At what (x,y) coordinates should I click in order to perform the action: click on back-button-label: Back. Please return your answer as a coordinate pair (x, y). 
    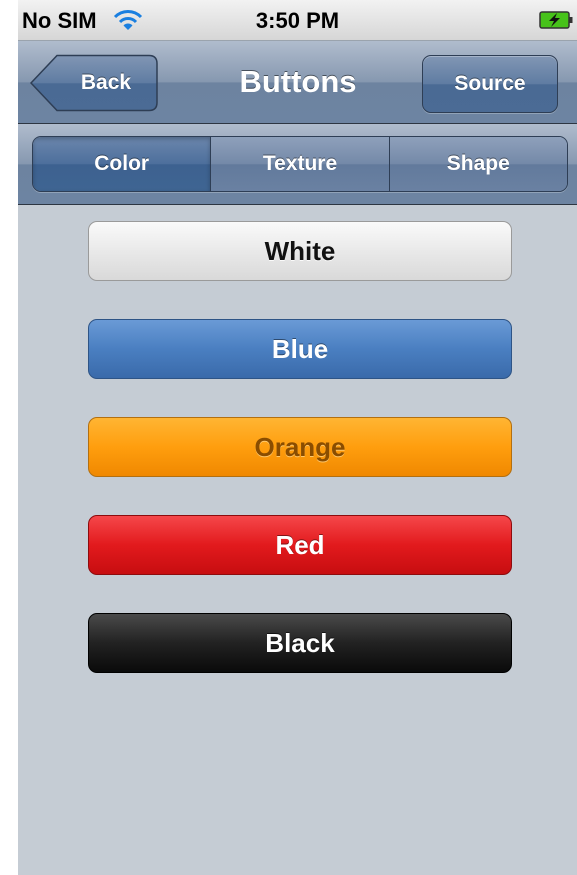
    Looking at the image, I should click on (106, 82).